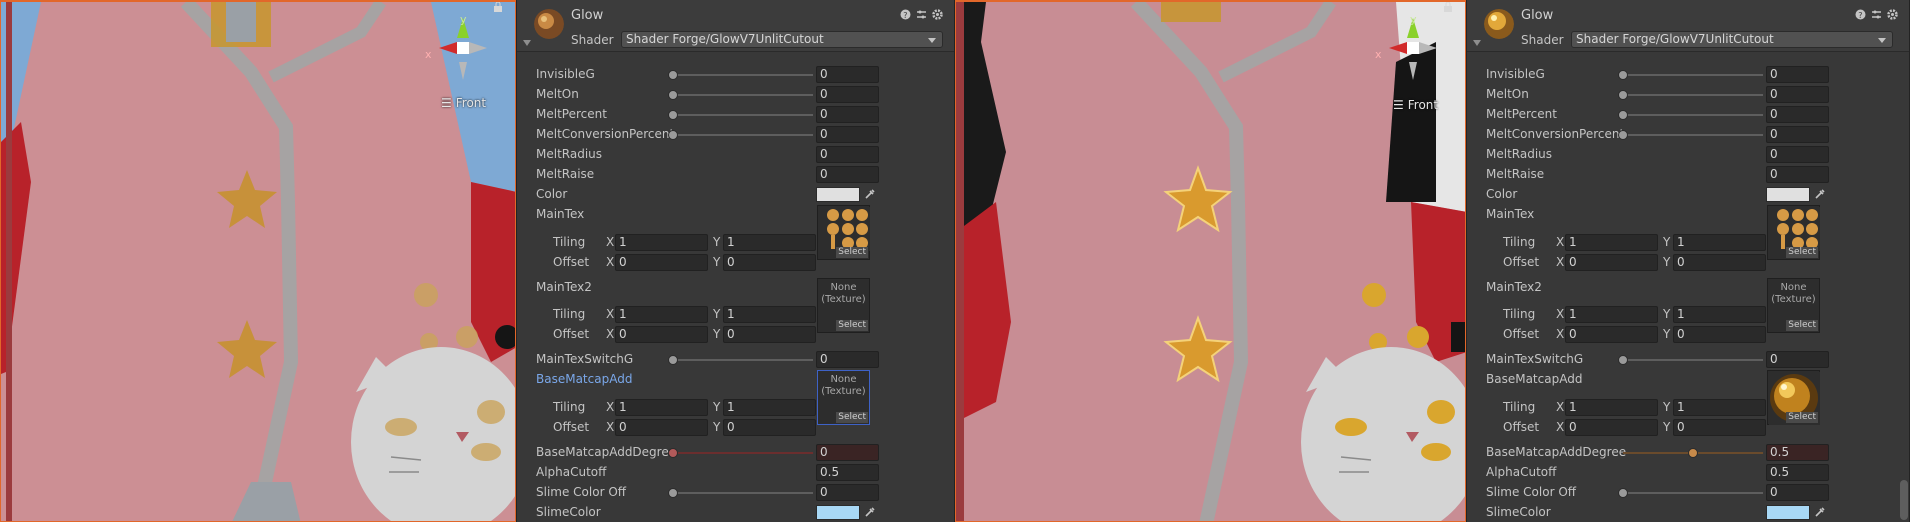  What do you see at coordinates (847, 452) in the screenshot?
I see `field-basematcapadddegree: 0` at bounding box center [847, 452].